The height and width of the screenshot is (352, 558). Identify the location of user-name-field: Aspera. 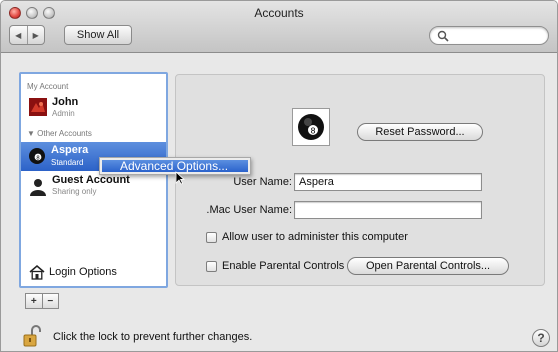
(388, 182).